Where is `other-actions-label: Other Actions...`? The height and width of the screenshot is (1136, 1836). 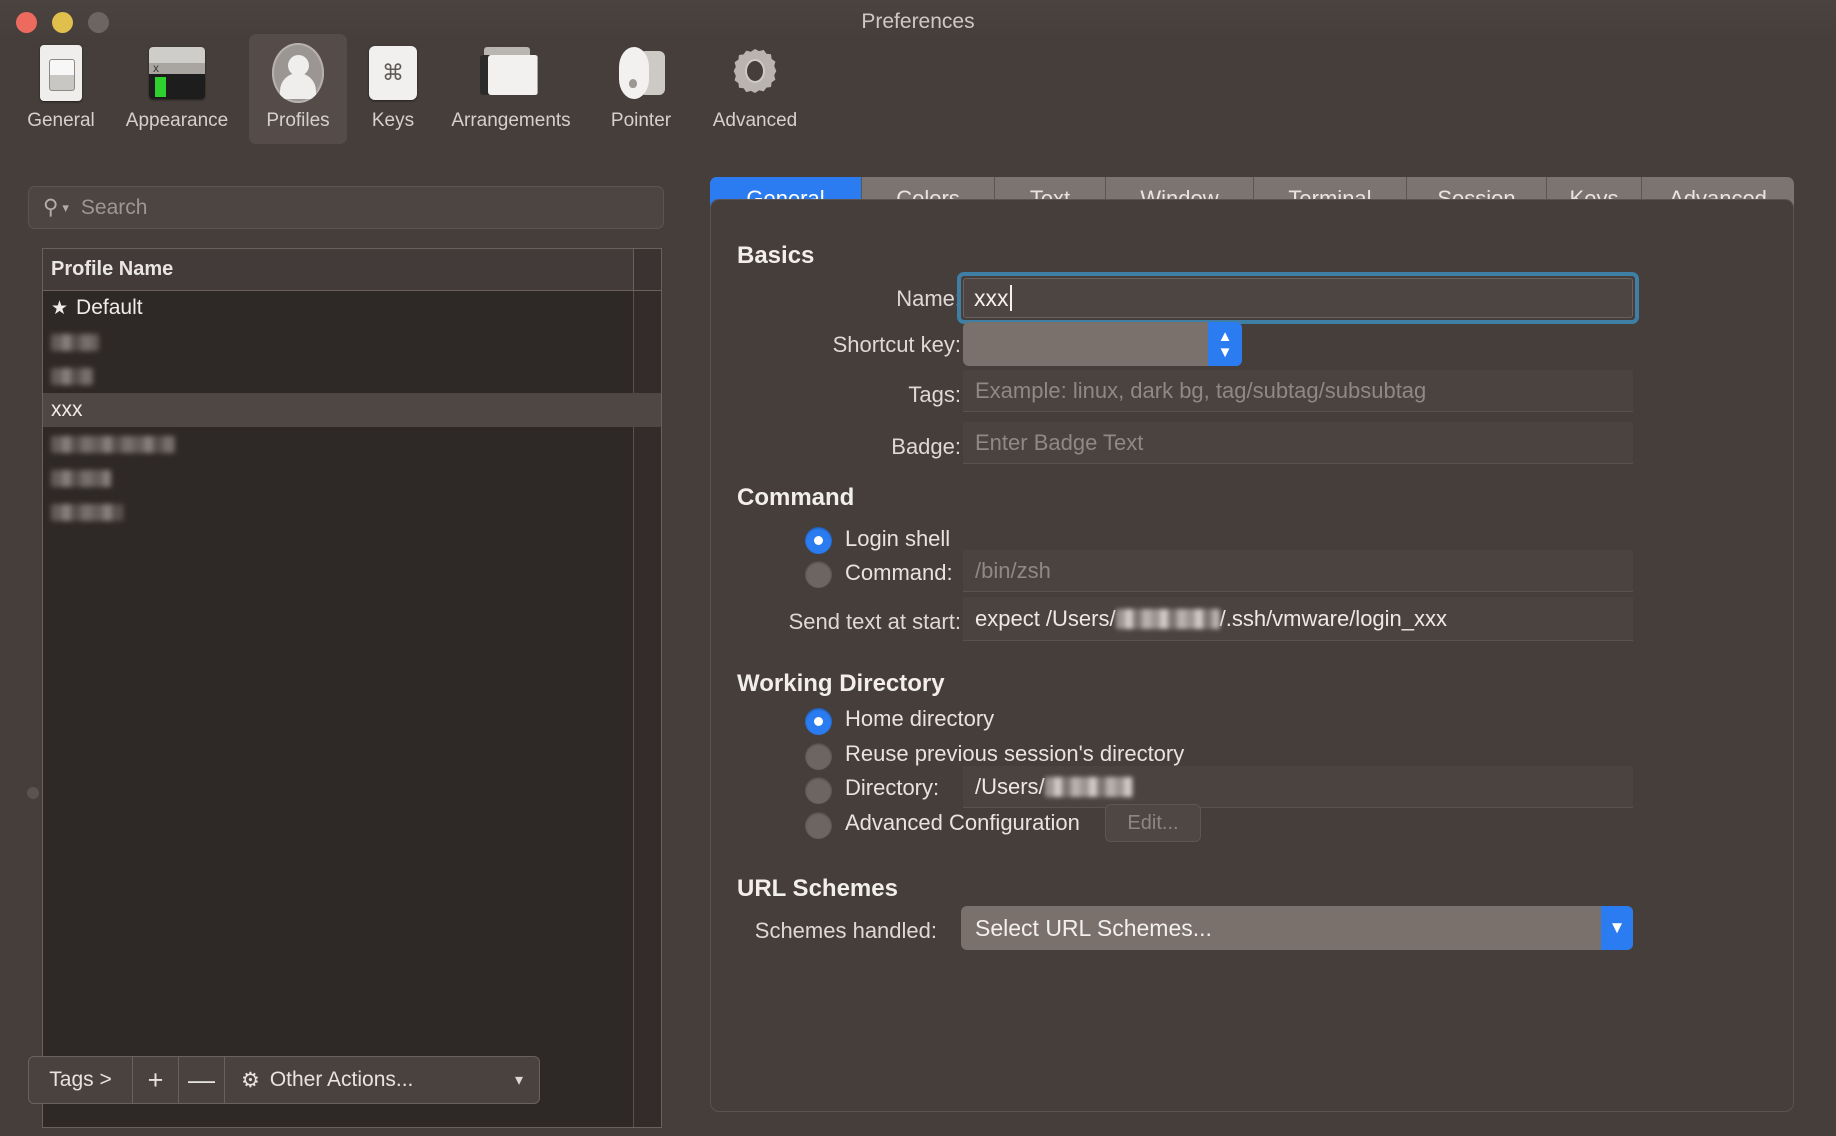 other-actions-label: Other Actions... is located at coordinates (341, 1079).